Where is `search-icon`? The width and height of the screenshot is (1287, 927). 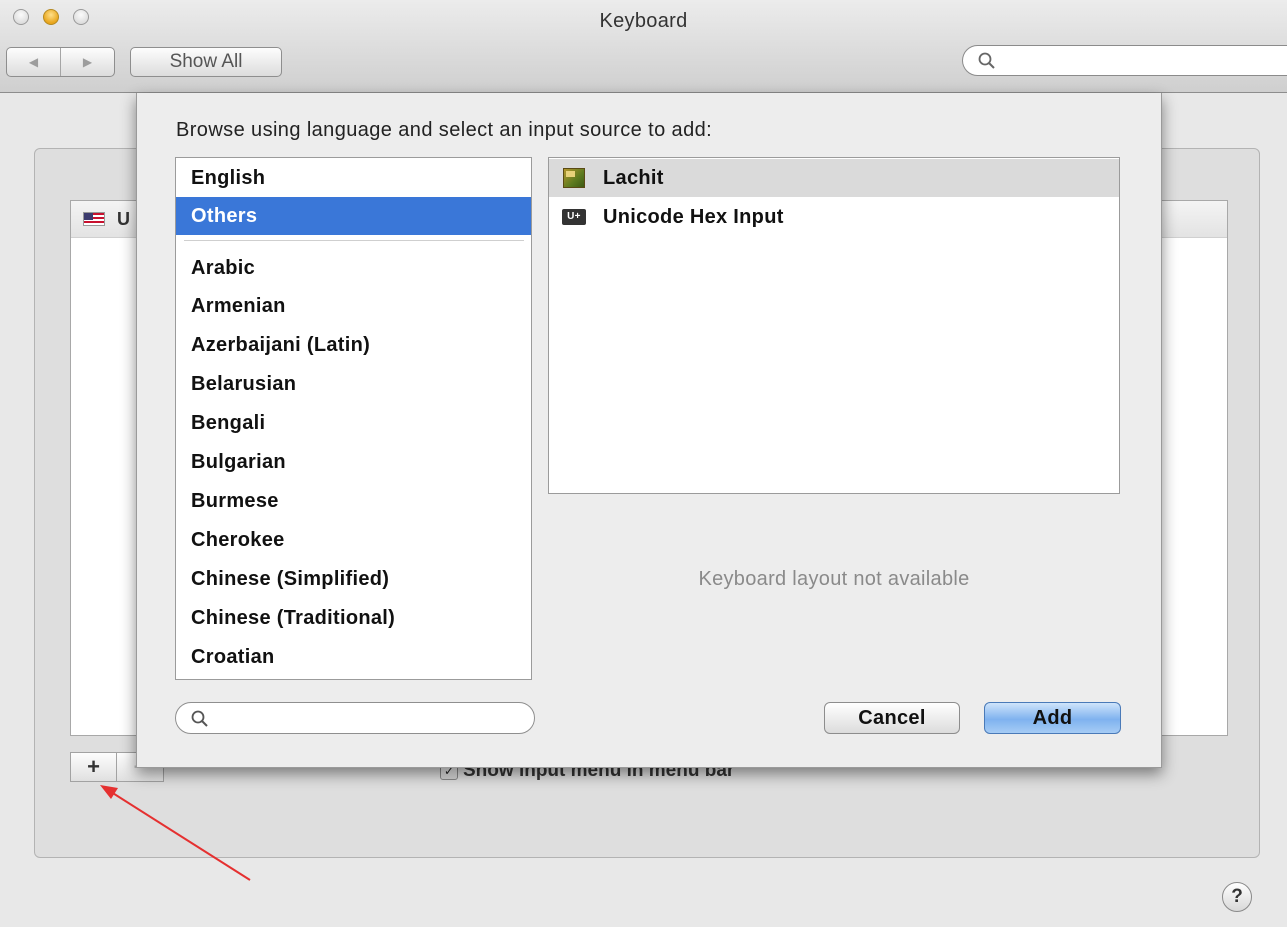
search-icon is located at coordinates (199, 718).